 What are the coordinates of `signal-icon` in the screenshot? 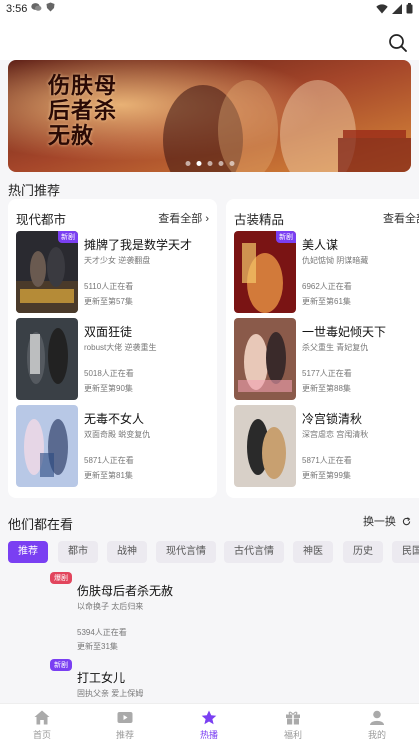 It's located at (397, 8).